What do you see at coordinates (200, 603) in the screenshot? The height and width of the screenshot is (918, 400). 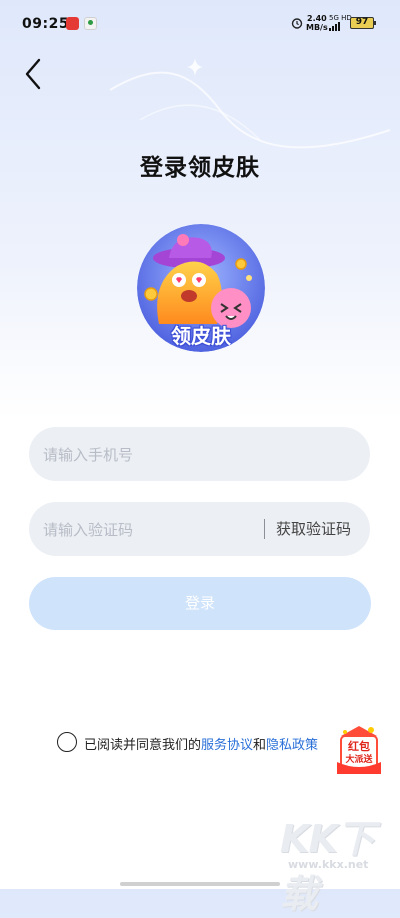 I see `login-button: 登录` at bounding box center [200, 603].